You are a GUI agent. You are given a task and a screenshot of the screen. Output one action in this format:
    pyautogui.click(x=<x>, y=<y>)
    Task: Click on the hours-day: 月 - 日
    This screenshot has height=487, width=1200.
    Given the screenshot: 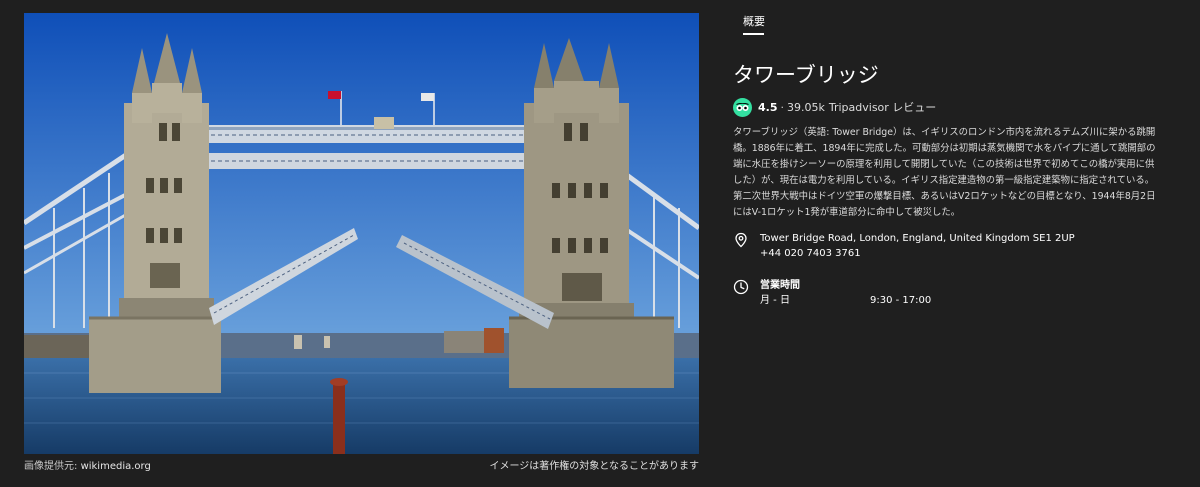 What is the action you would take?
    pyautogui.click(x=775, y=300)
    